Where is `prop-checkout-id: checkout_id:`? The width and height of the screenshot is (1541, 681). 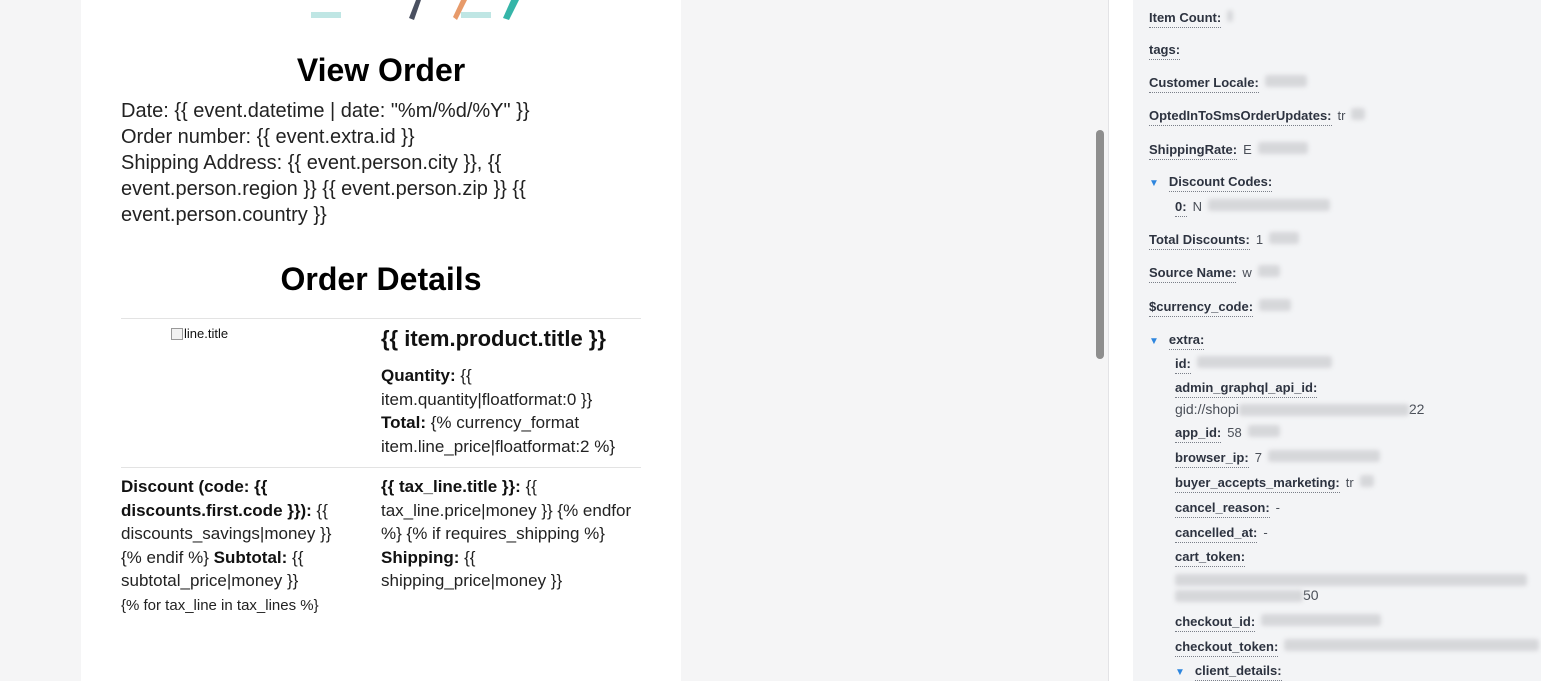
prop-checkout-id: checkout_id: is located at coordinates (1278, 623).